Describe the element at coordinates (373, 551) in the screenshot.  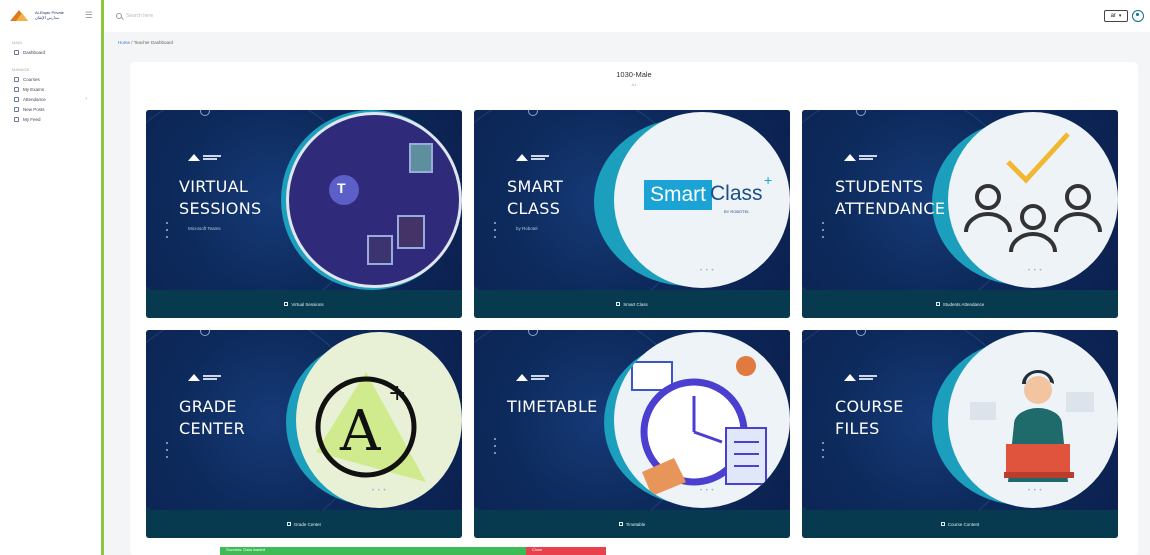
I see `notification-success: Success: Data loaded` at that location.